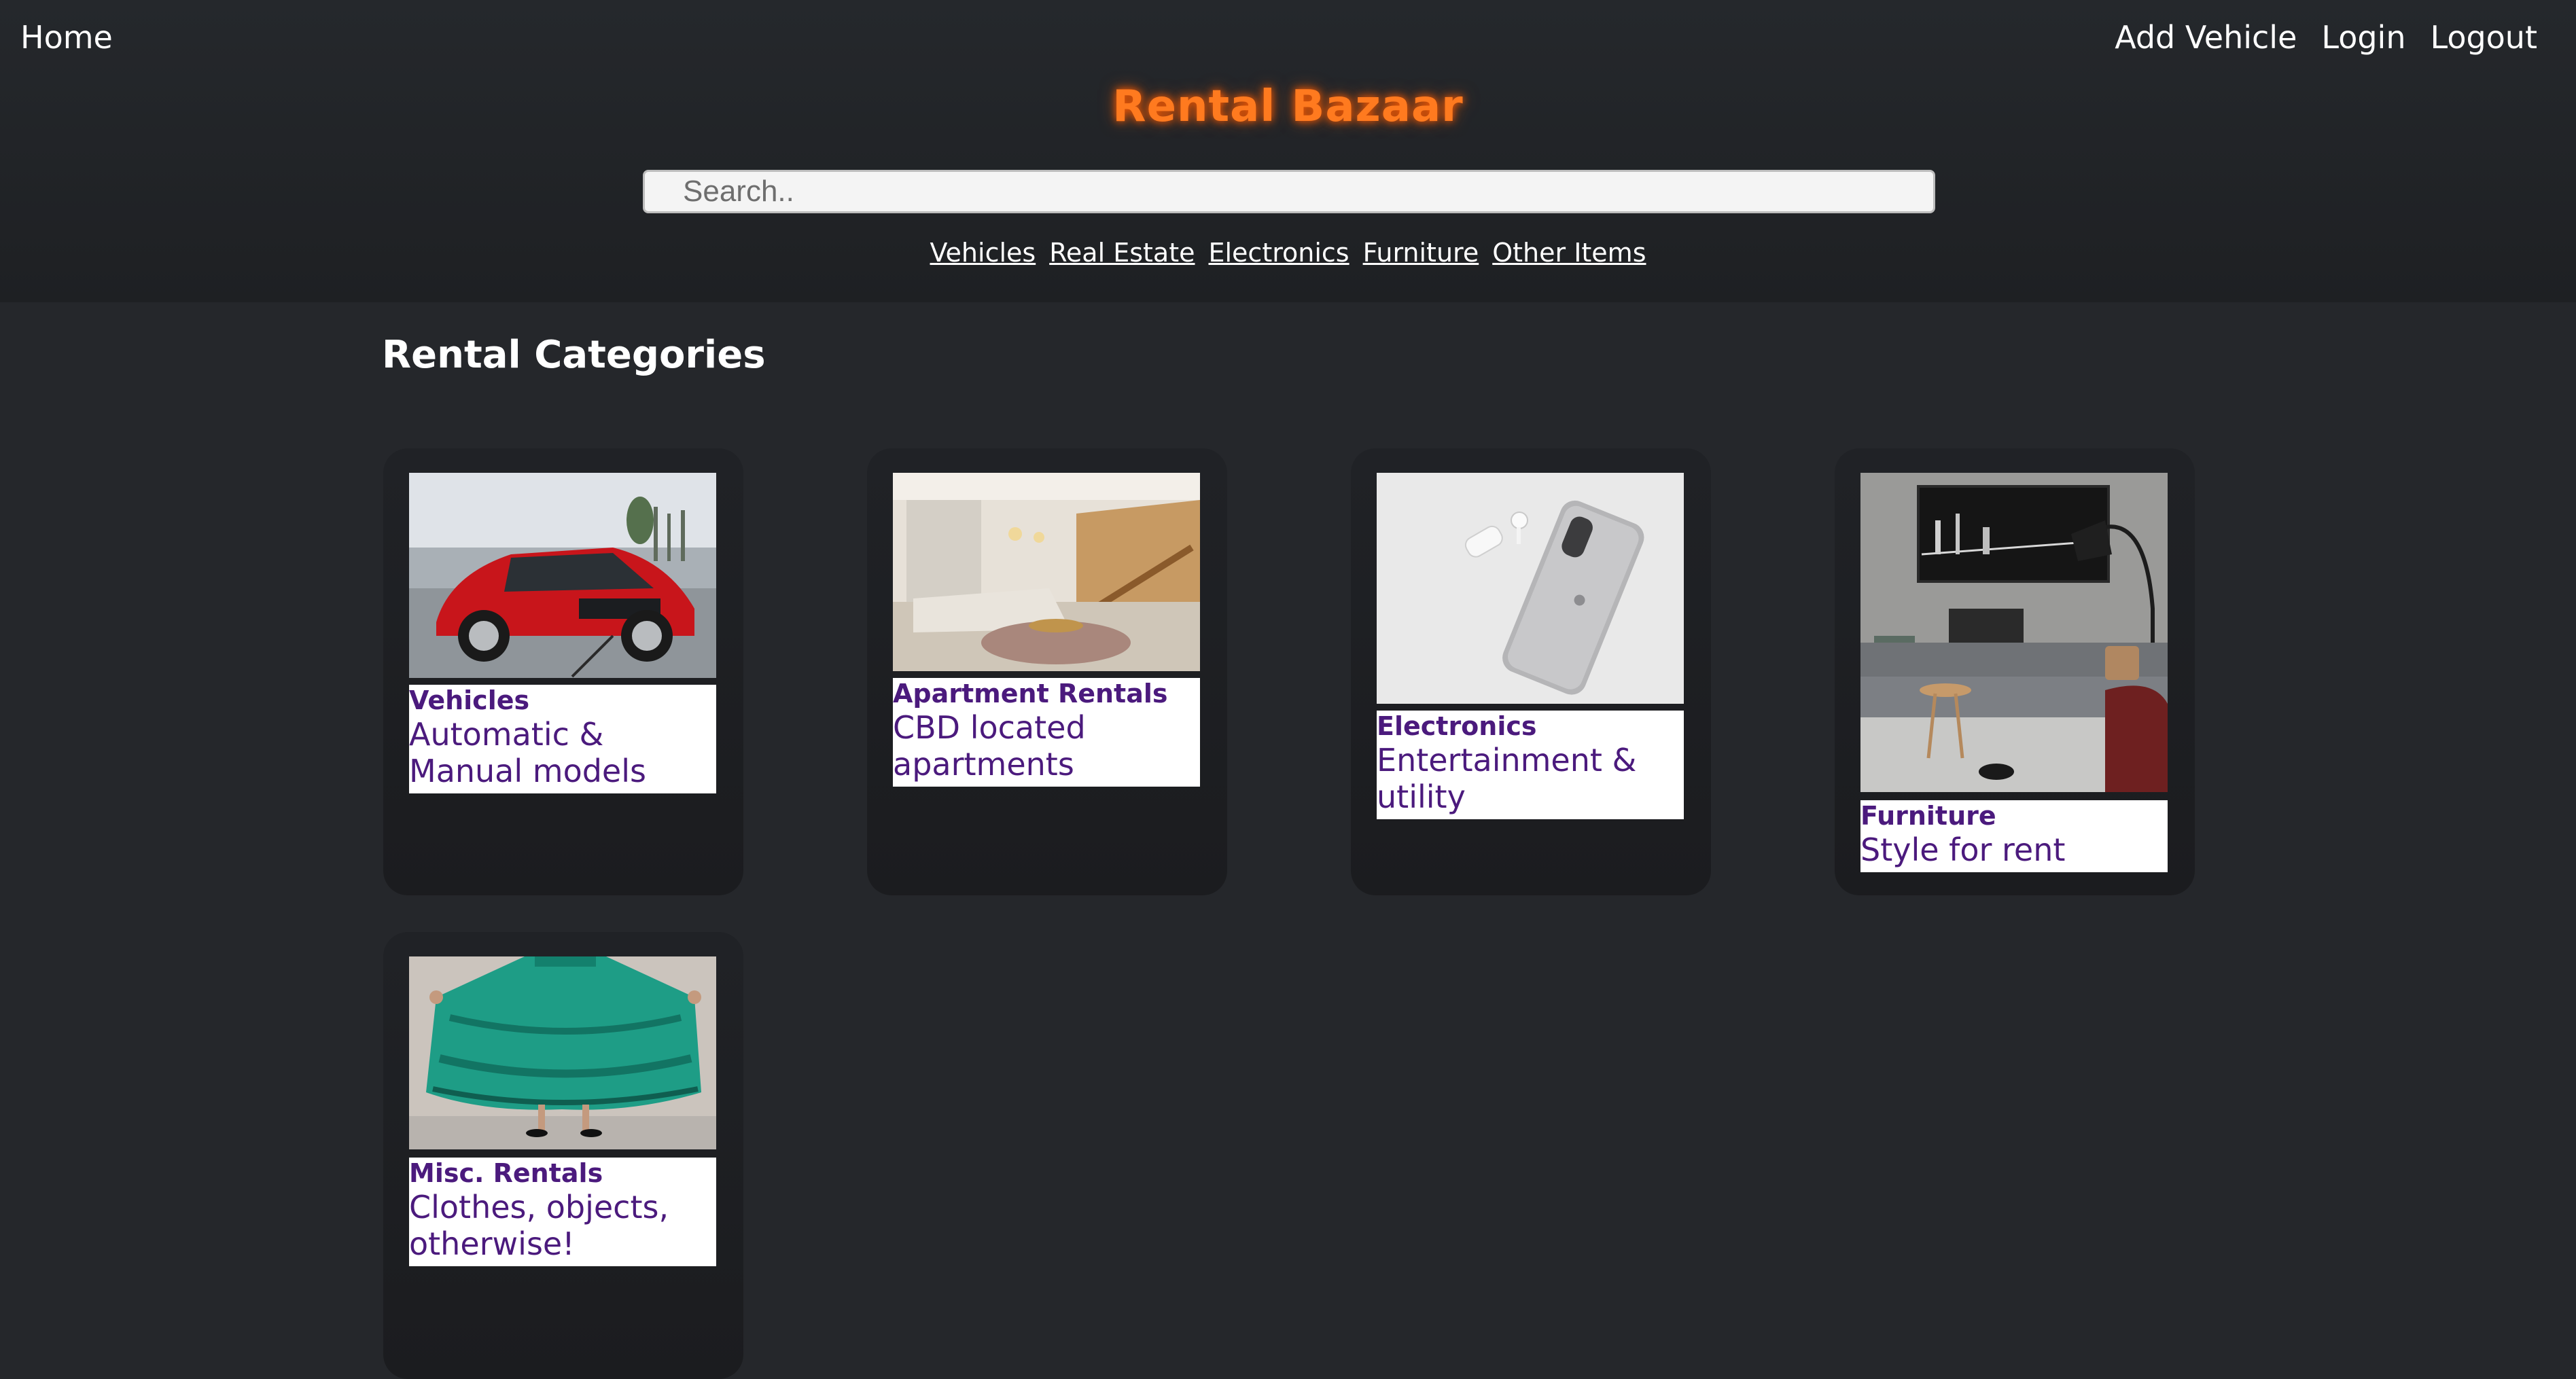 This screenshot has width=2576, height=1379. Describe the element at coordinates (1569, 253) in the screenshot. I see `category-link-other-items: Other Items` at that location.